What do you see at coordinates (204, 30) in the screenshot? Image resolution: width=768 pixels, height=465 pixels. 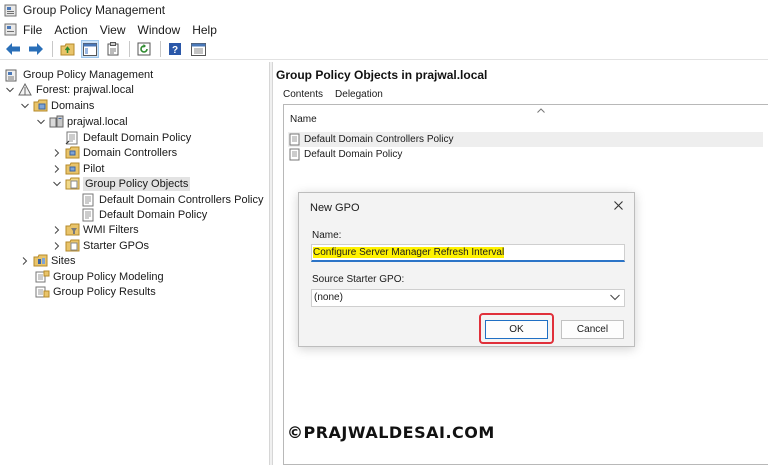 I see `menu-help: Help` at bounding box center [204, 30].